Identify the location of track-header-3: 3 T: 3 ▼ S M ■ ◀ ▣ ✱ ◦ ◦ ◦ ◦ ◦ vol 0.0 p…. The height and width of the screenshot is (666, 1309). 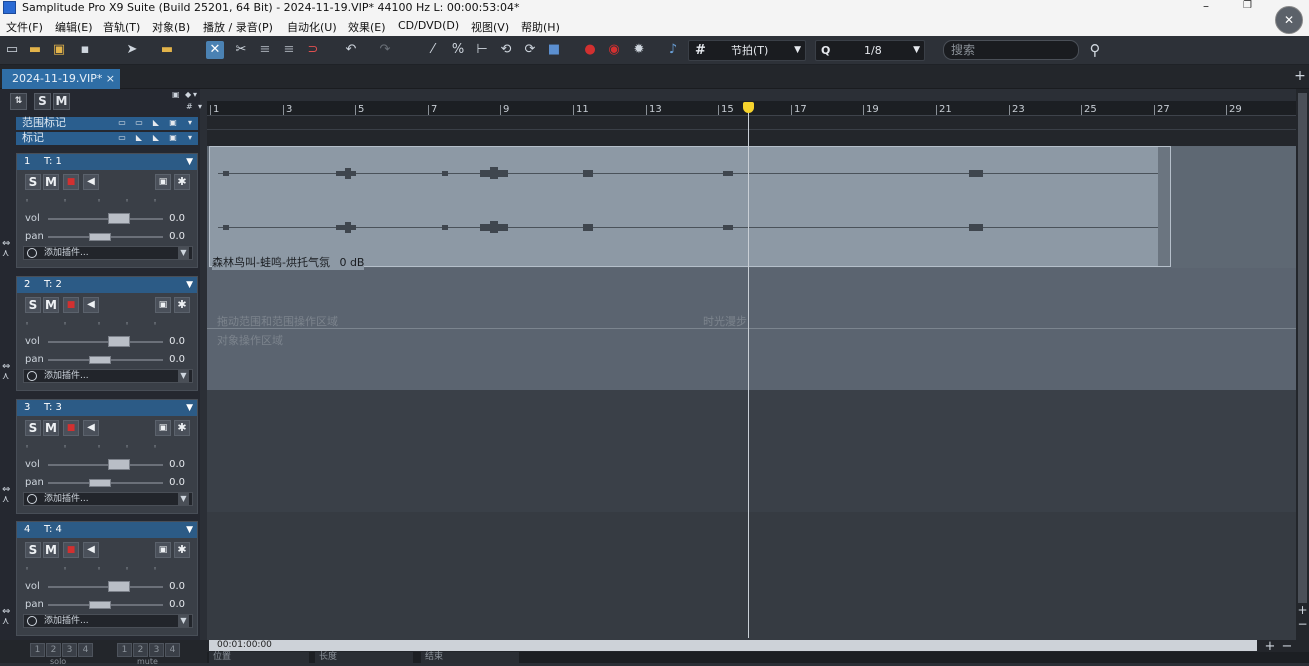
(107, 456).